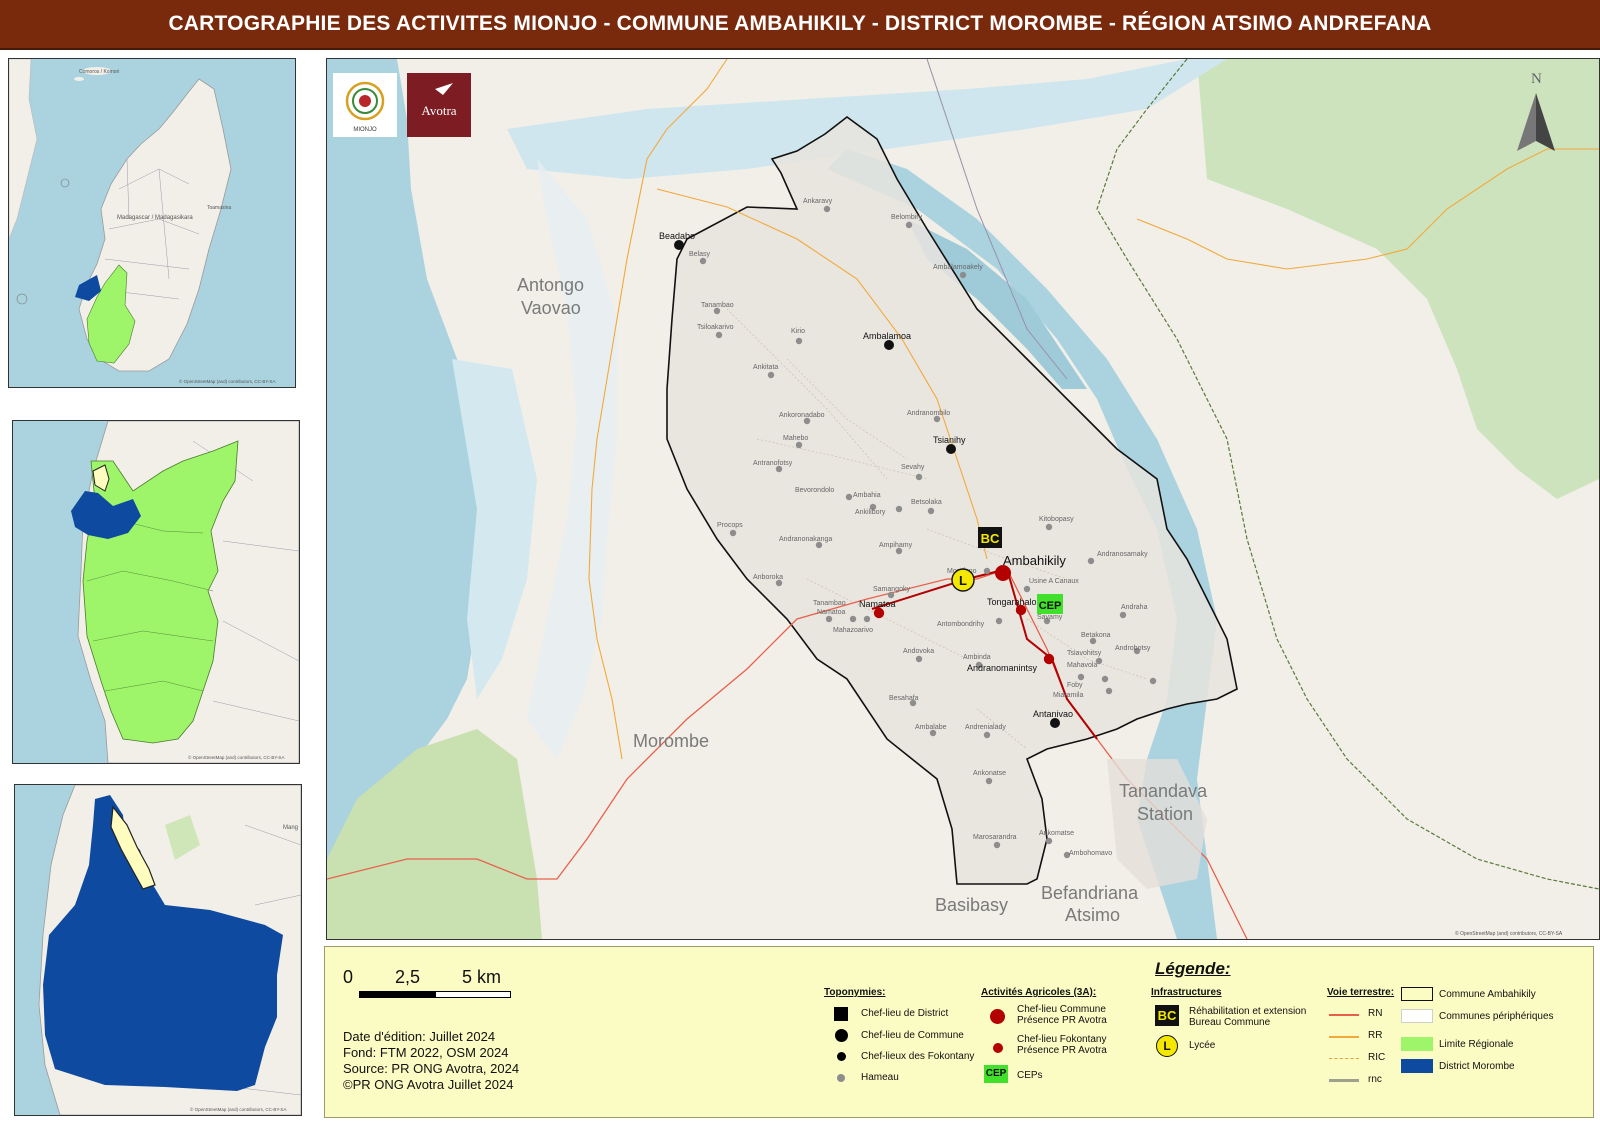 This screenshot has width=1600, height=1130. What do you see at coordinates (818, 201) in the screenshot?
I see `svg-text: Ankaravy` at bounding box center [818, 201].